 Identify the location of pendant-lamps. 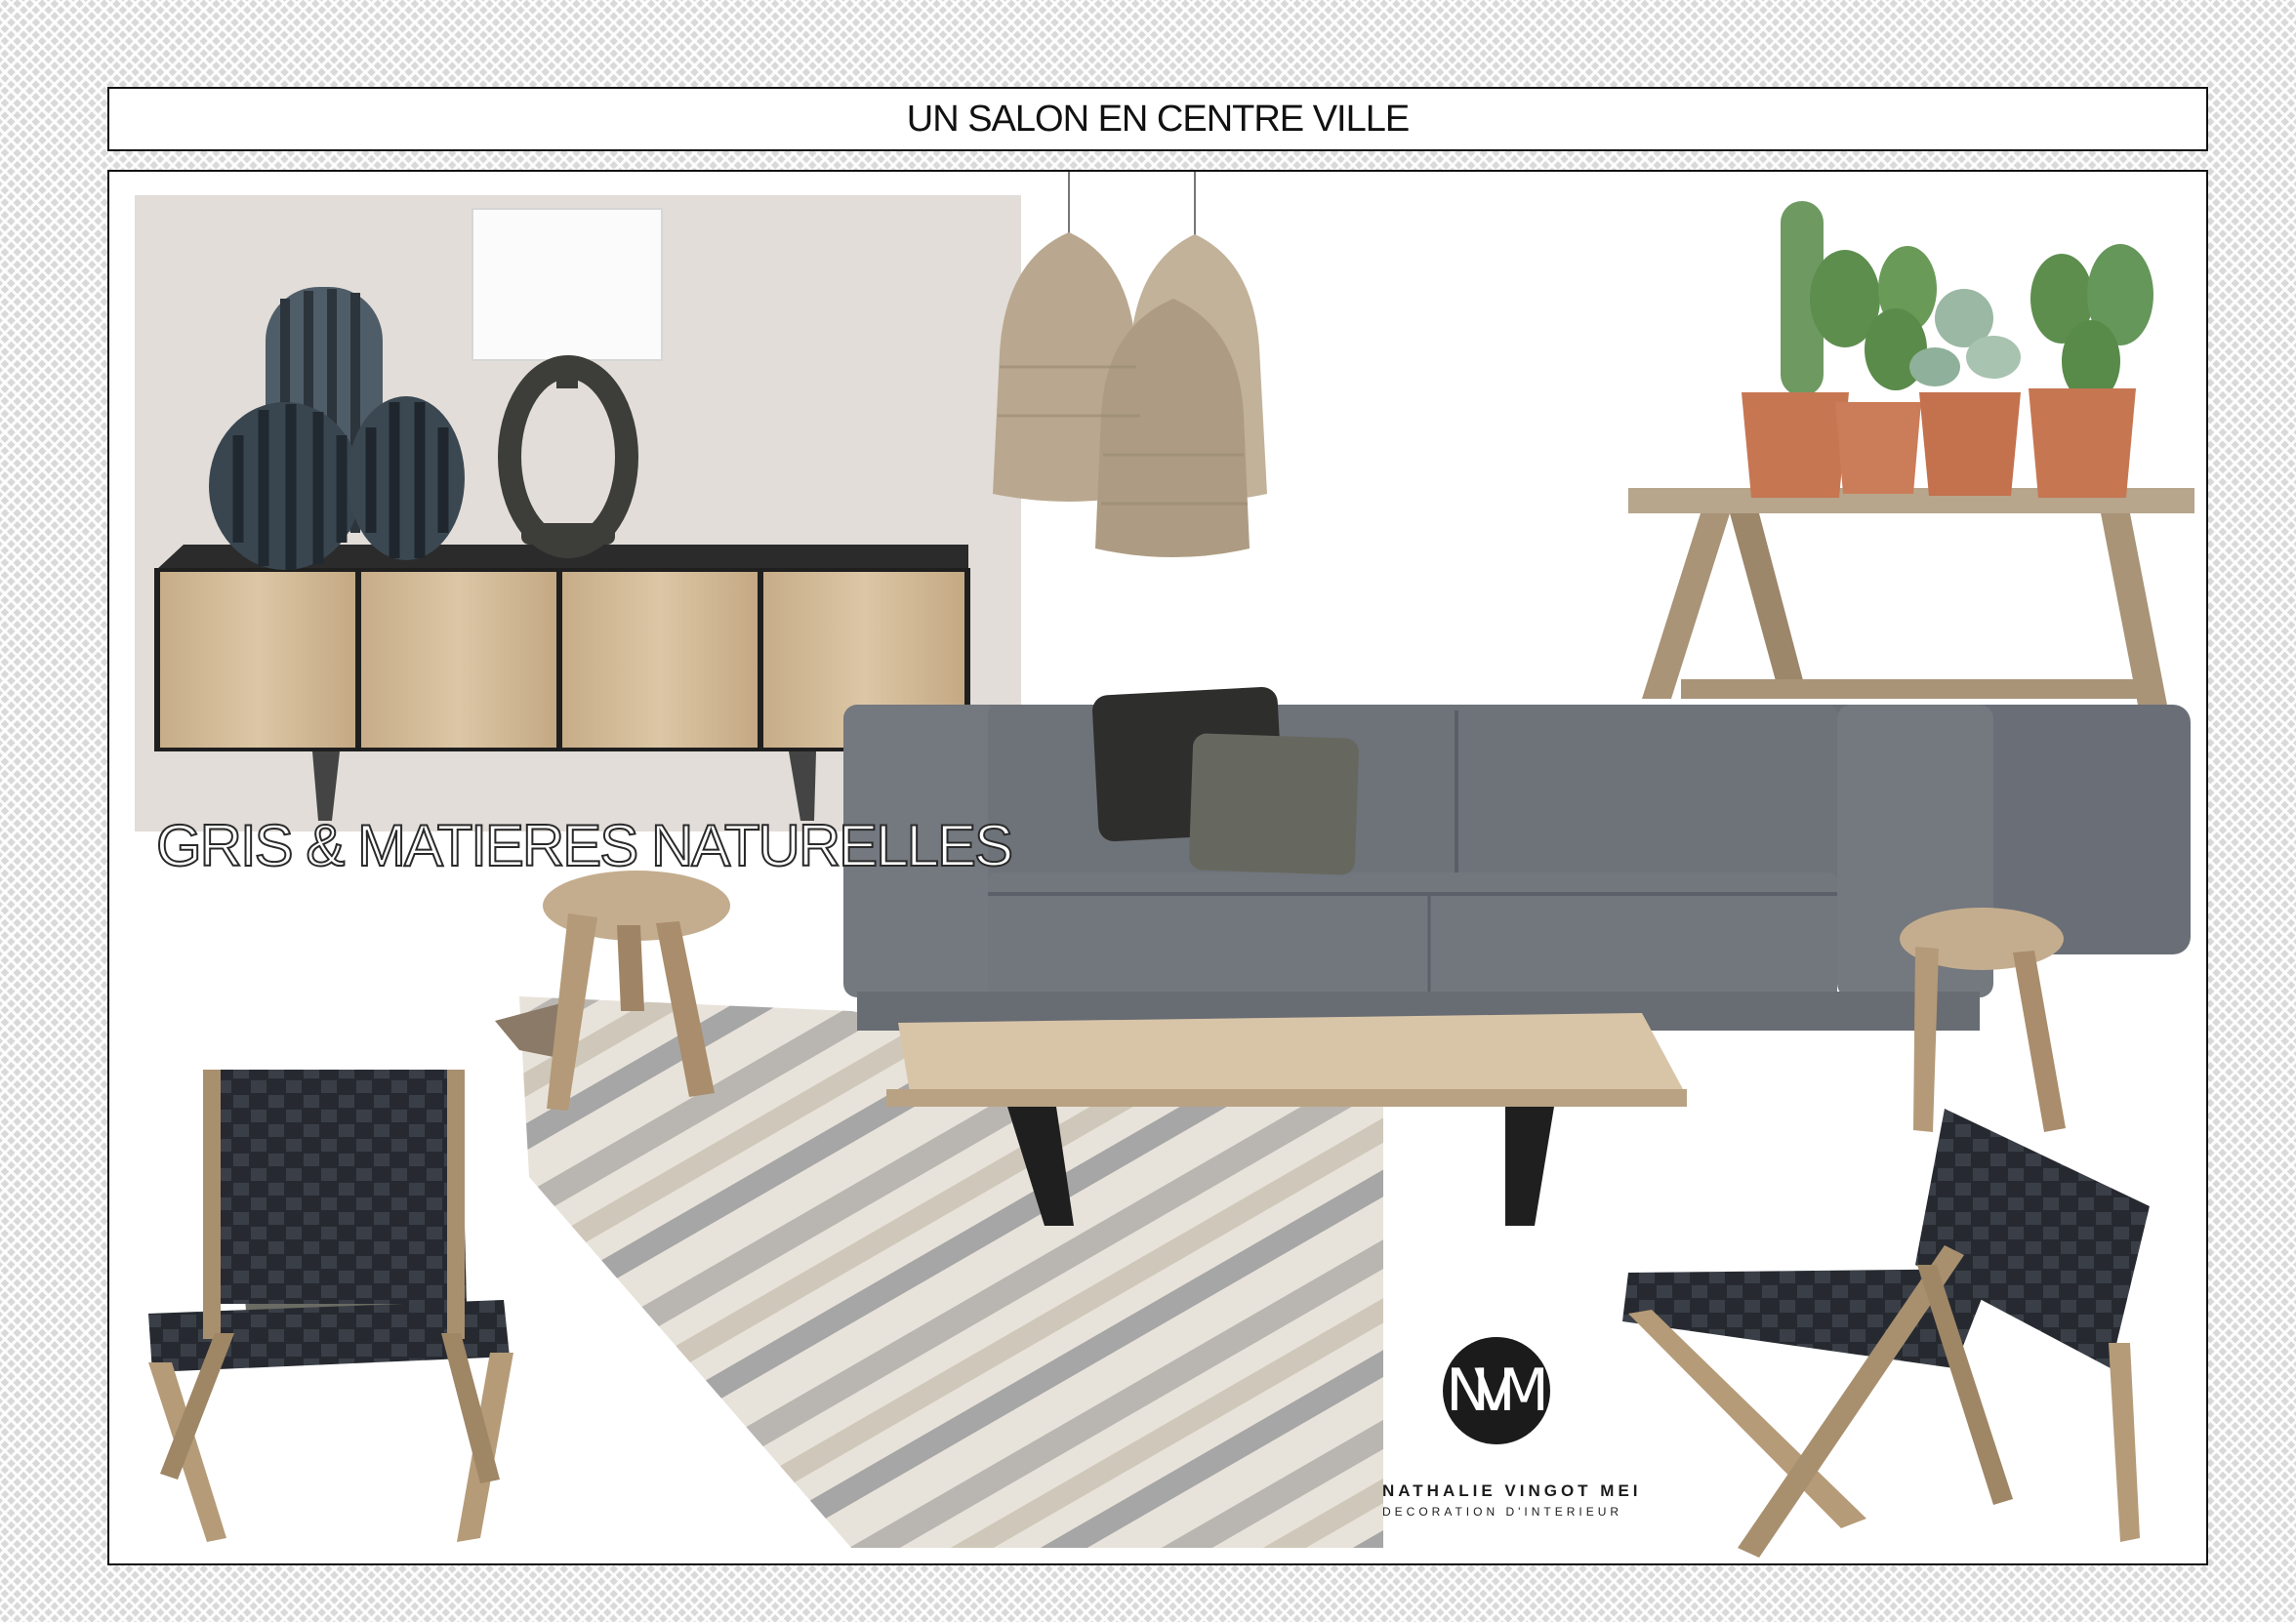
(1130, 364).